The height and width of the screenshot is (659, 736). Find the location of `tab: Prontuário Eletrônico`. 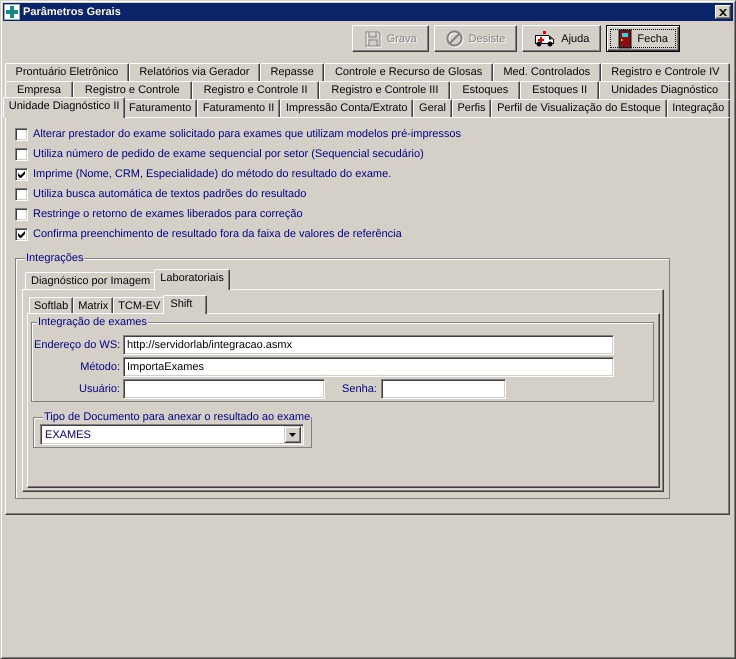

tab: Prontuário Eletrônico is located at coordinates (67, 72).